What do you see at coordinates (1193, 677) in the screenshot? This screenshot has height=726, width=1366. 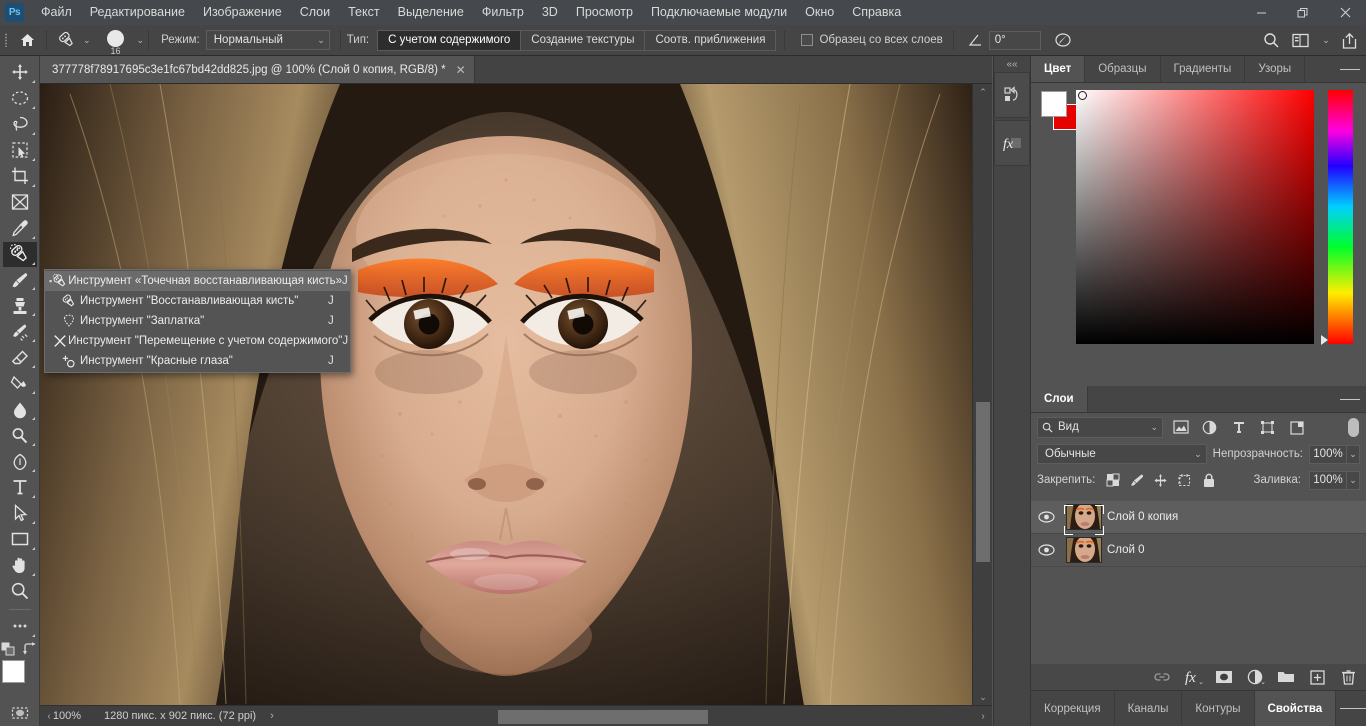 I see `fx-icon: fx ⌄` at bounding box center [1193, 677].